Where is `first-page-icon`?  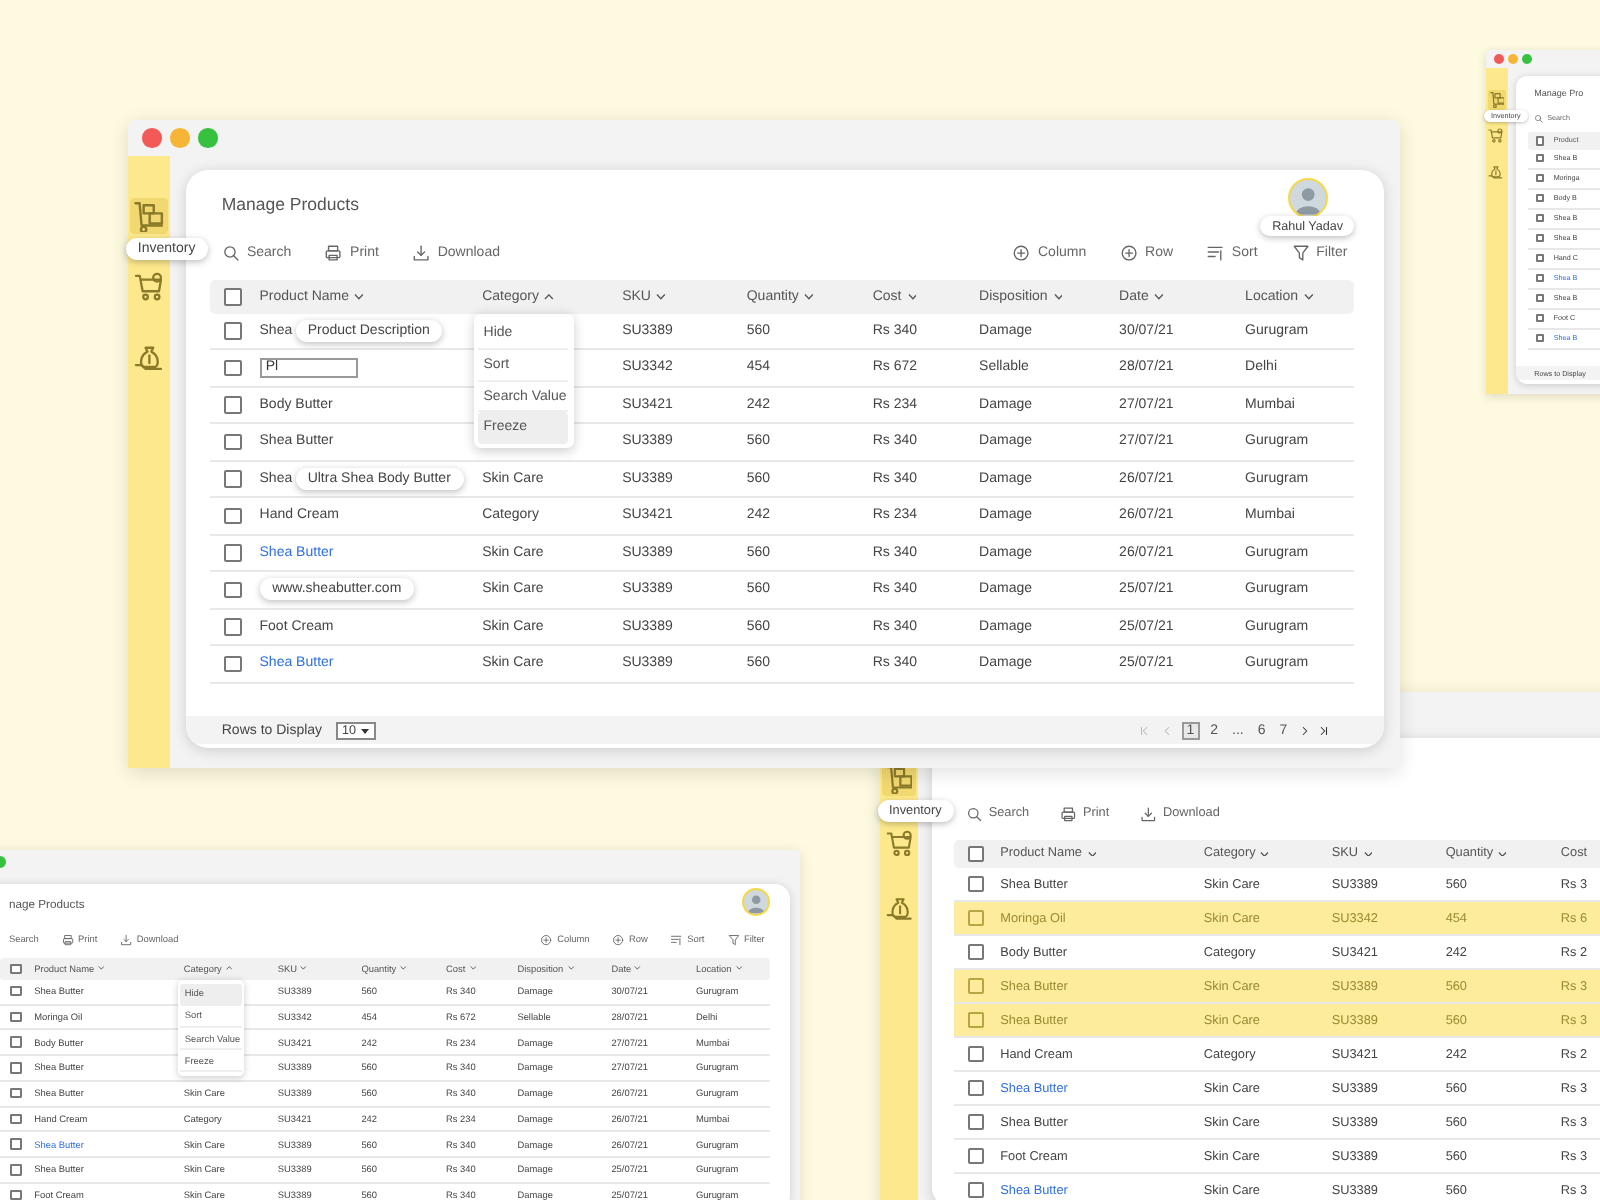
first-page-icon is located at coordinates (1144, 730).